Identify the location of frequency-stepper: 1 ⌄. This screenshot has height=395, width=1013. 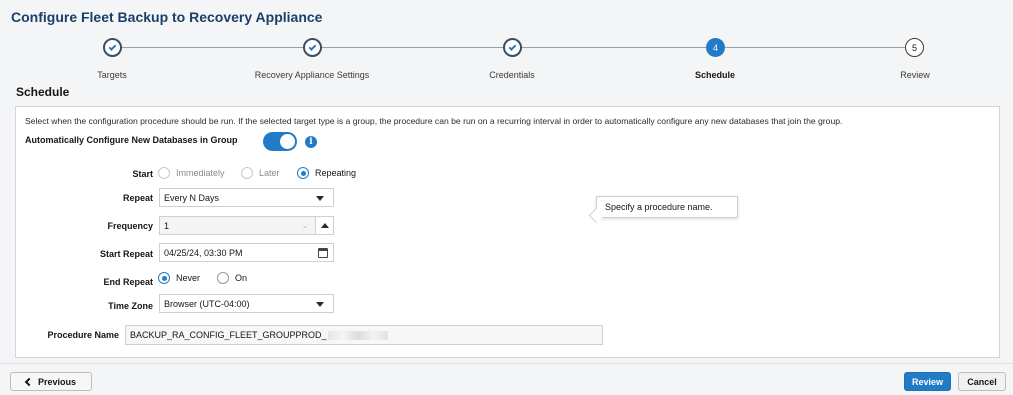
(246, 225).